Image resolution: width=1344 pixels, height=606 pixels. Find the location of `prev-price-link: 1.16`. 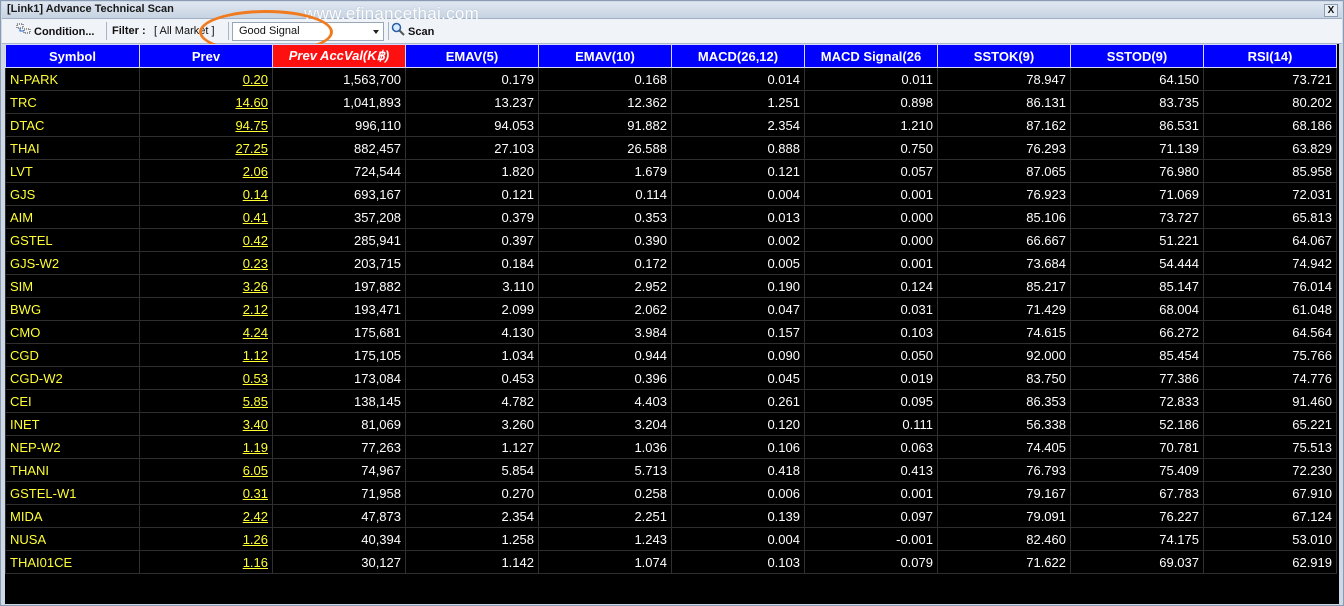

prev-price-link: 1.16 is located at coordinates (206, 562).